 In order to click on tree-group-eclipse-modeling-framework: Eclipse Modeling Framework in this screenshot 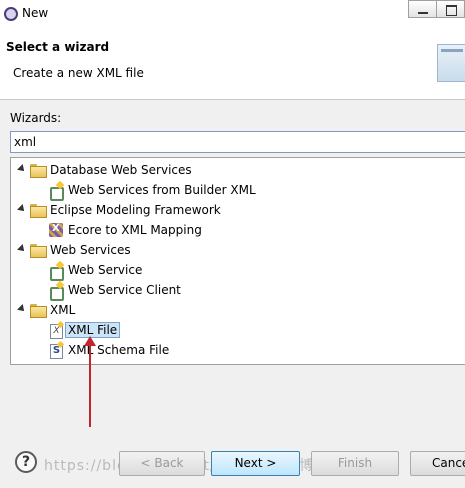, I will do `click(119, 210)`.